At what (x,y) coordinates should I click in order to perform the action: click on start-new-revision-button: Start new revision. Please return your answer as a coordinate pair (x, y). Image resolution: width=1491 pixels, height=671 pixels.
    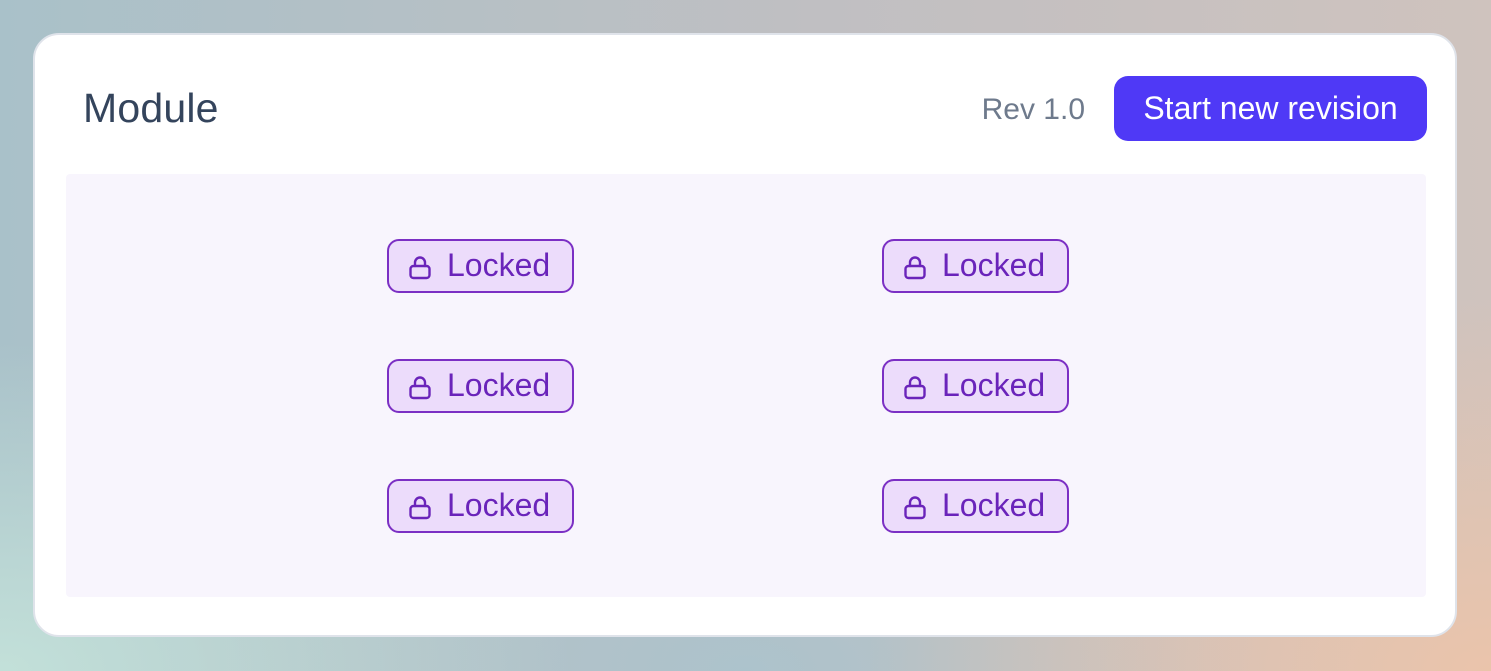
    Looking at the image, I should click on (1270, 108).